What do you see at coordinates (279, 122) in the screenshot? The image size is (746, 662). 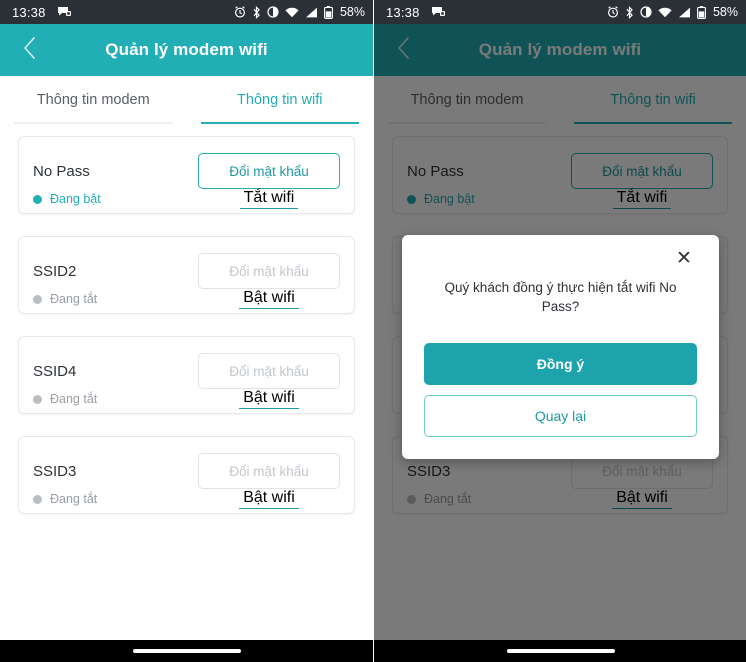 I see `tab-underline-active` at bounding box center [279, 122].